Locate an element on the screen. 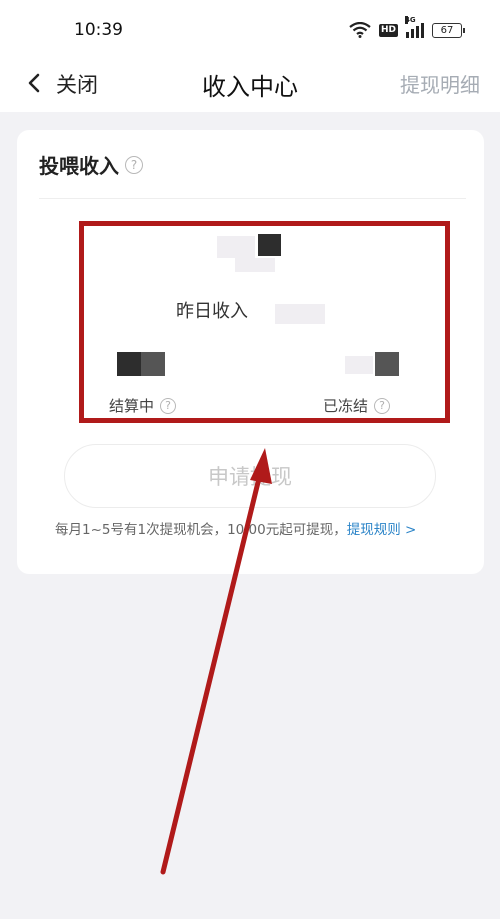  nav-bar: 关闭 收入中心 提现明细 is located at coordinates (250, 86).